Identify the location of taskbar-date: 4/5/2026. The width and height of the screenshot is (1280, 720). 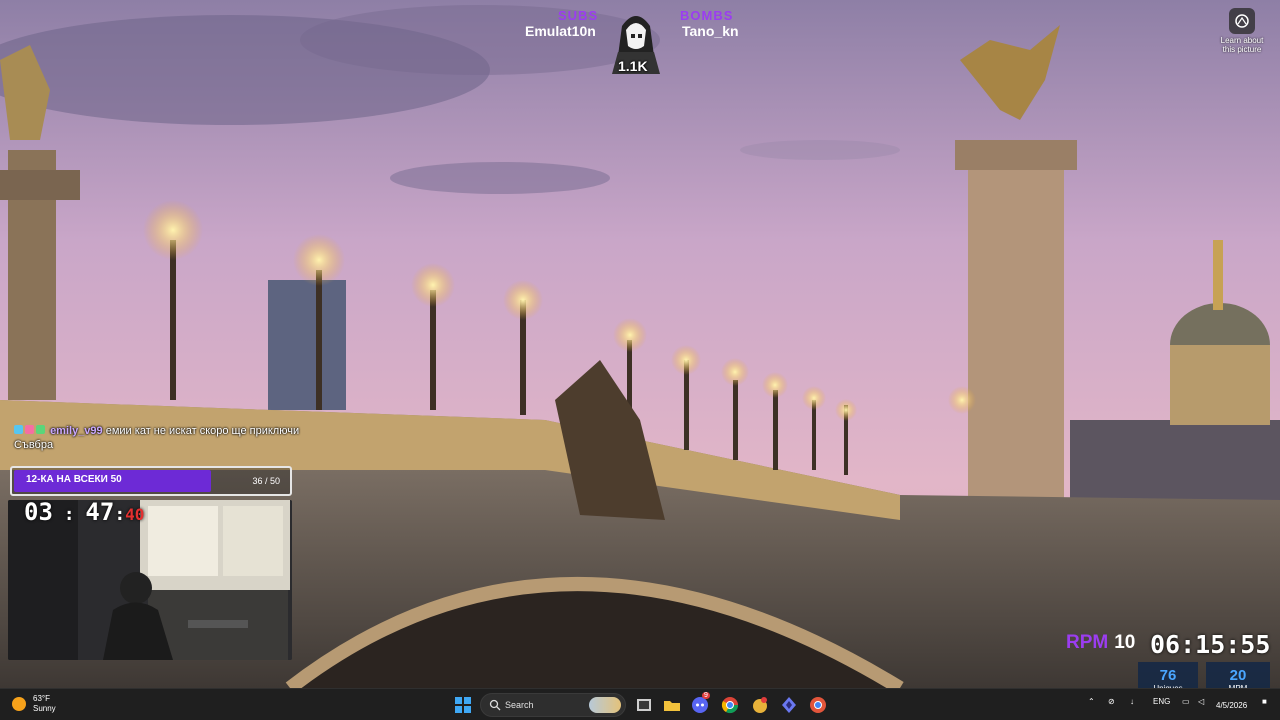
(1231, 705).